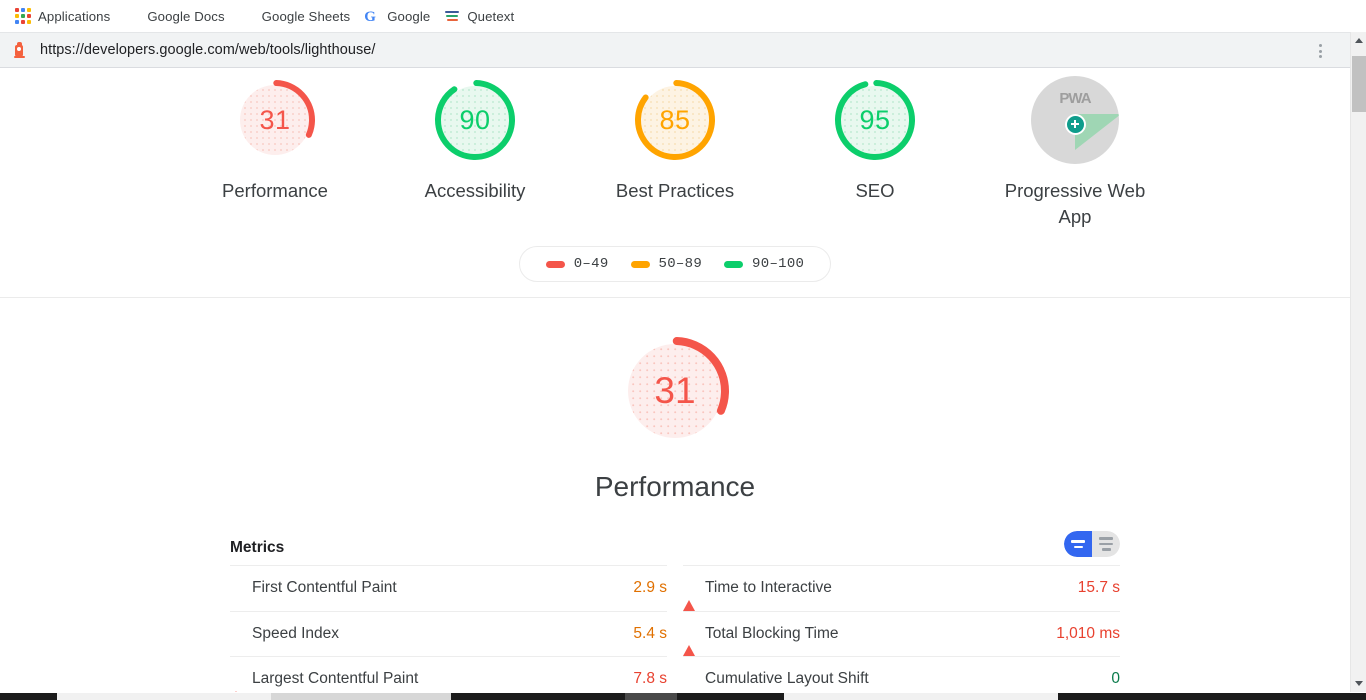 Image resolution: width=1366 pixels, height=700 pixels. I want to click on performance-gauge-ring: 31, so click(275, 120).